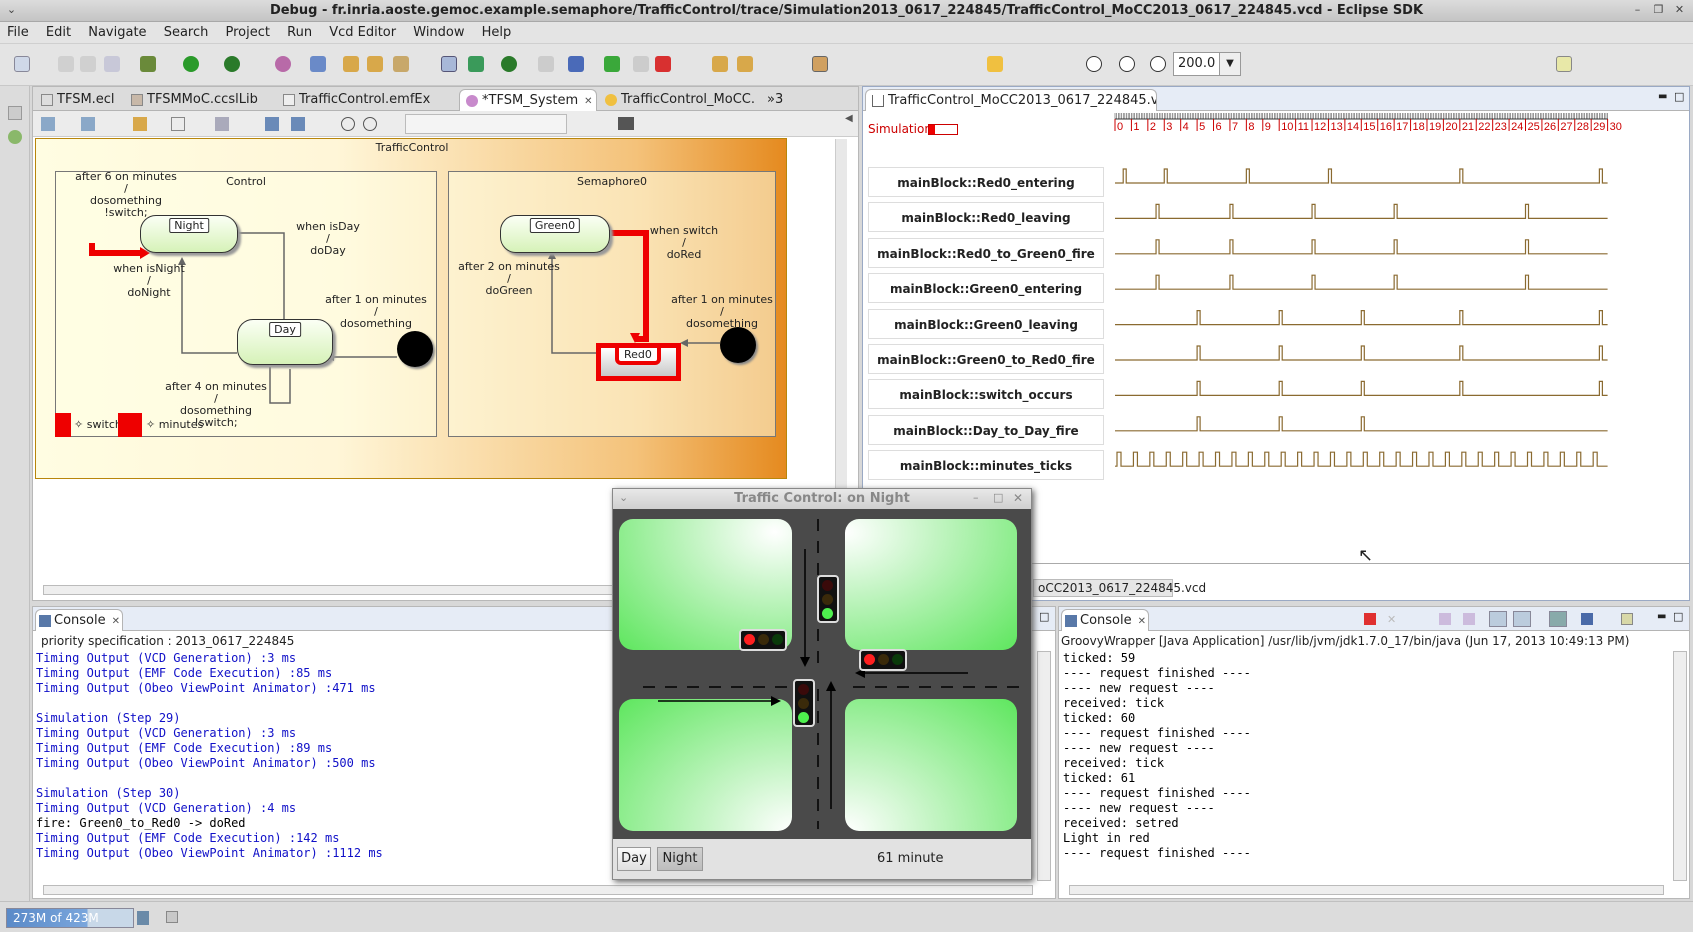  Describe the element at coordinates (415, 349) in the screenshot. I see `control-initial-state` at that location.